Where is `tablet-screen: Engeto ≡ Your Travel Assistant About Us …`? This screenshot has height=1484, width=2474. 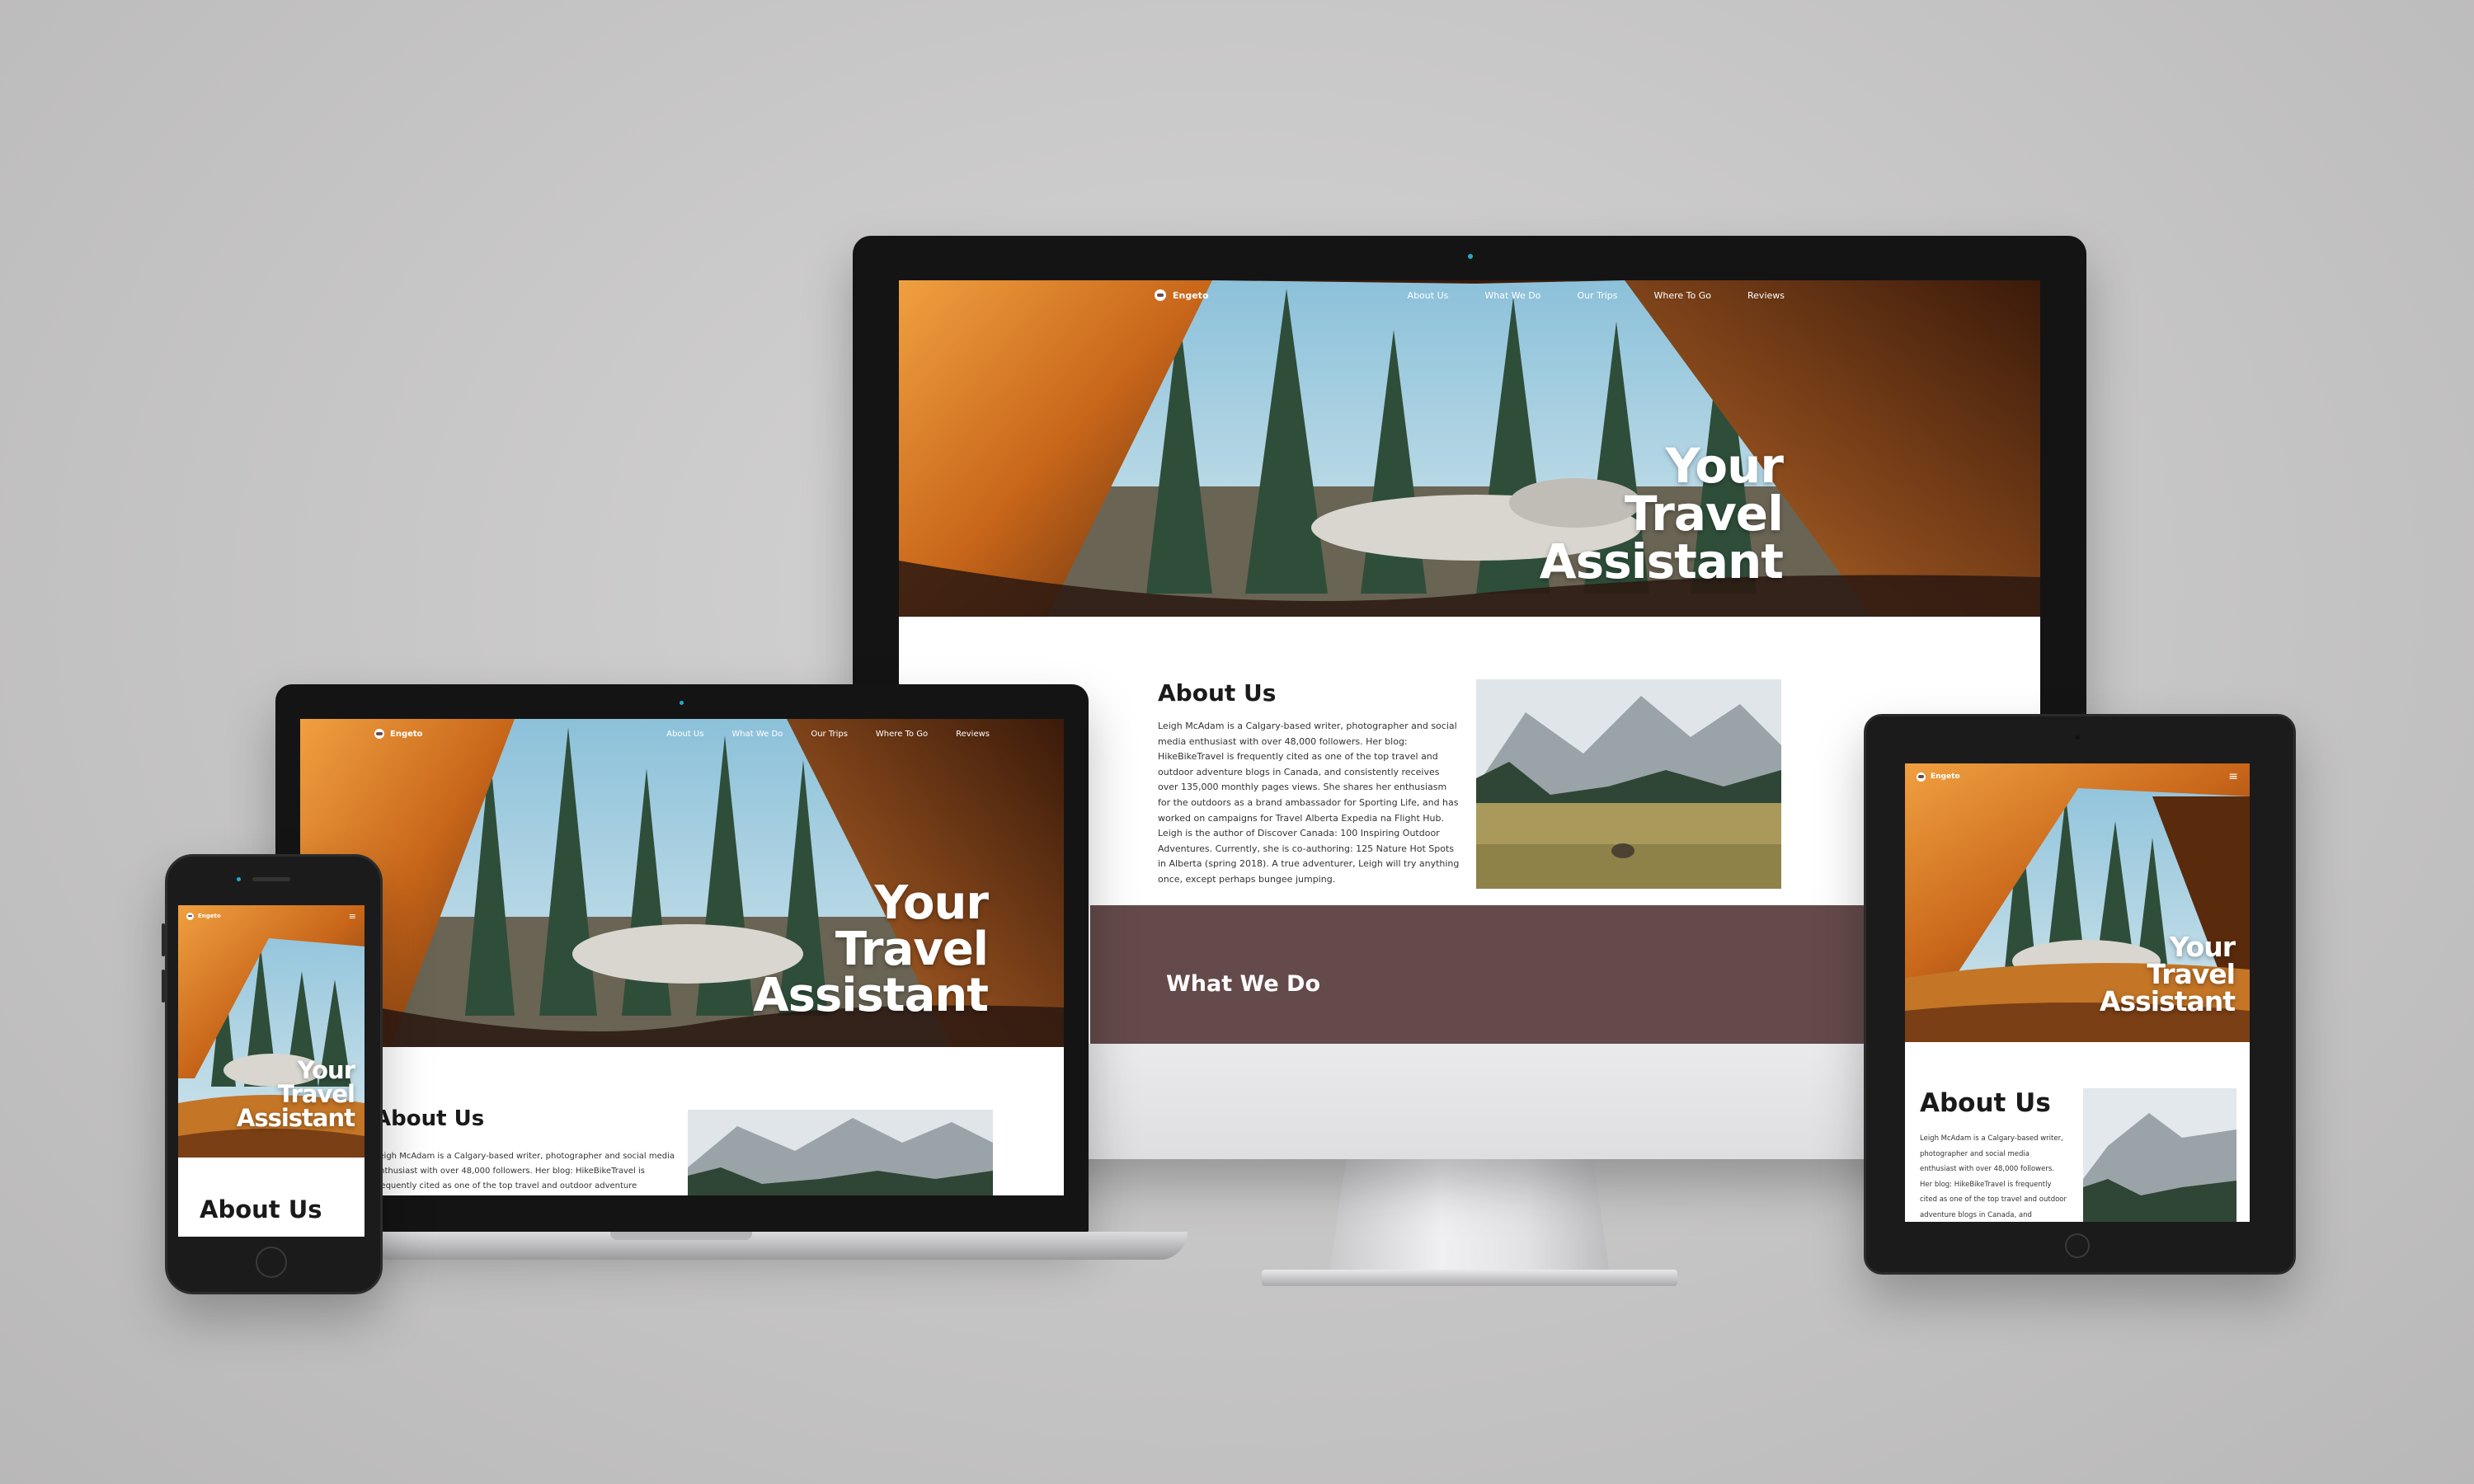
tablet-screen: Engeto ≡ Your Travel Assistant About Us … is located at coordinates (2077, 992).